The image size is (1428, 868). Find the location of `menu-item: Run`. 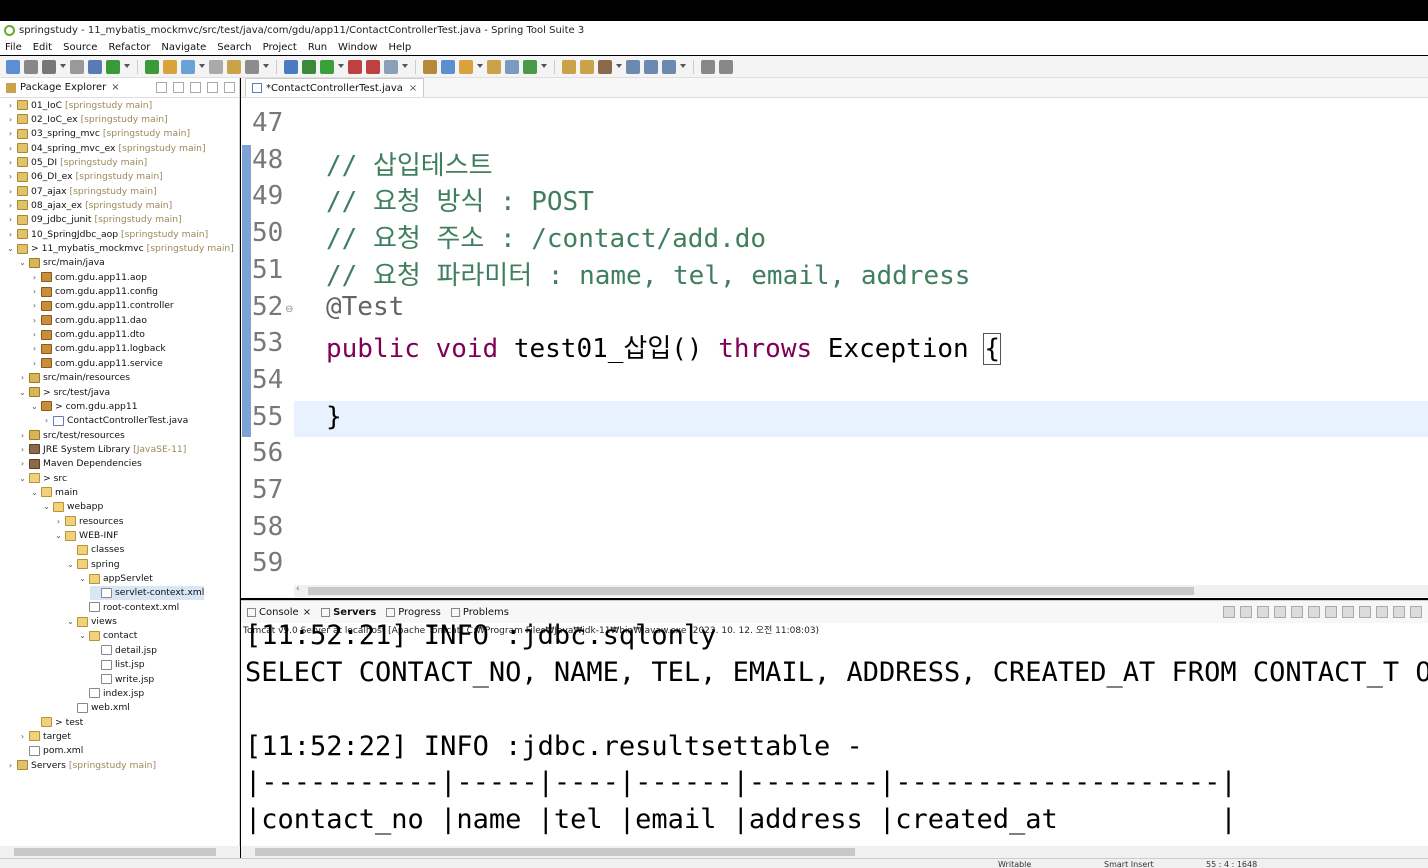

menu-item: Run is located at coordinates (317, 47).